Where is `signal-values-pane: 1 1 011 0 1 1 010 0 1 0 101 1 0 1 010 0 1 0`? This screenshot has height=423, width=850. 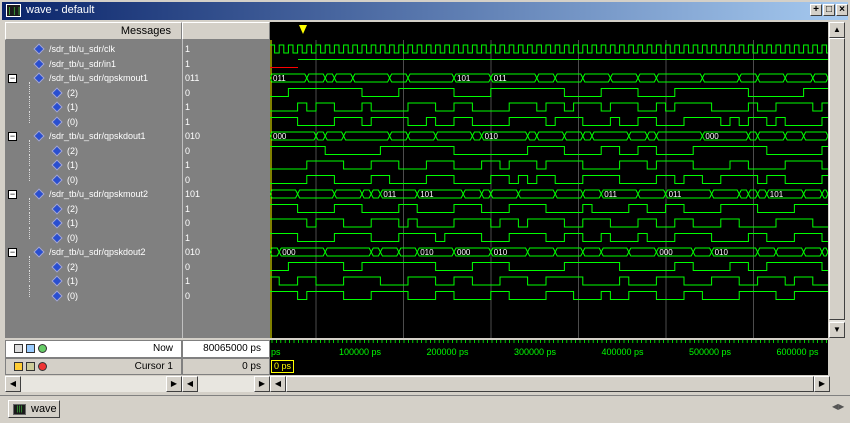 signal-values-pane: 1 1 011 0 1 1 010 0 1 0 101 1 0 1 010 0 1 0 is located at coordinates (226, 189).